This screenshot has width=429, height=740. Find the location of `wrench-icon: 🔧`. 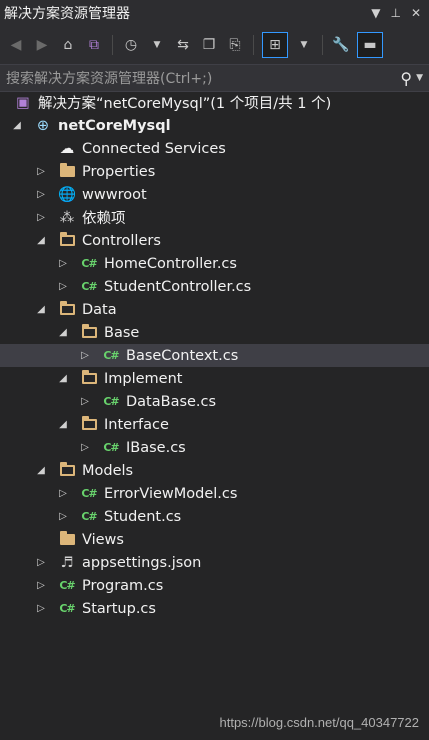

wrench-icon: 🔧 is located at coordinates (341, 45).